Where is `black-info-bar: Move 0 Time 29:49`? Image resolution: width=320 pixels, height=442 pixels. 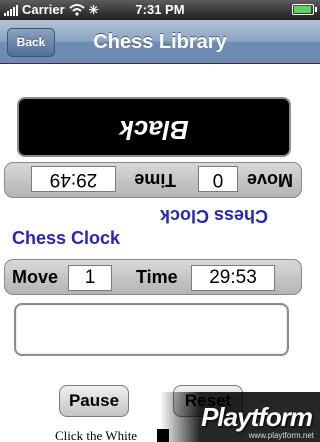
black-info-bar: Move 0 Time 29:49 is located at coordinates (153, 180).